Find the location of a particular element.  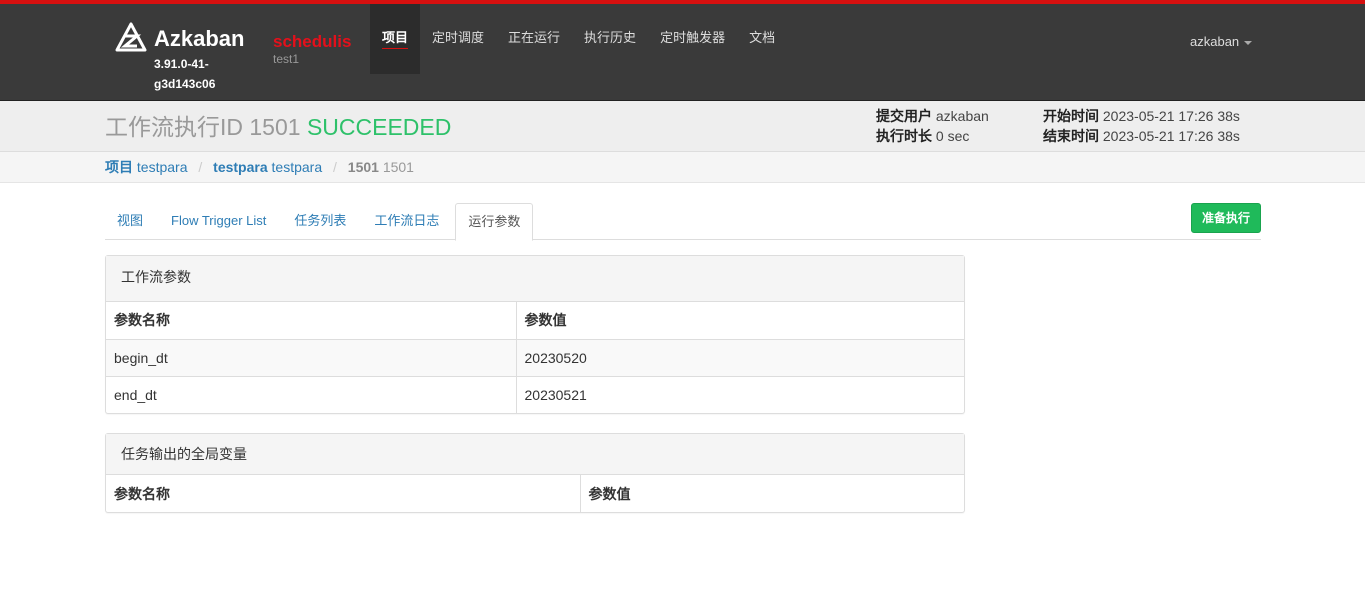

tab-run-params: 运行参数 is located at coordinates (494, 222).